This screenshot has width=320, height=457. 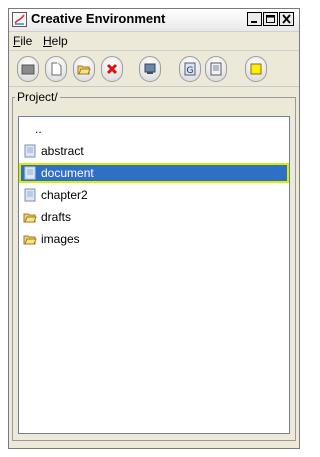 I want to click on document-icon, so click(x=216, y=69).